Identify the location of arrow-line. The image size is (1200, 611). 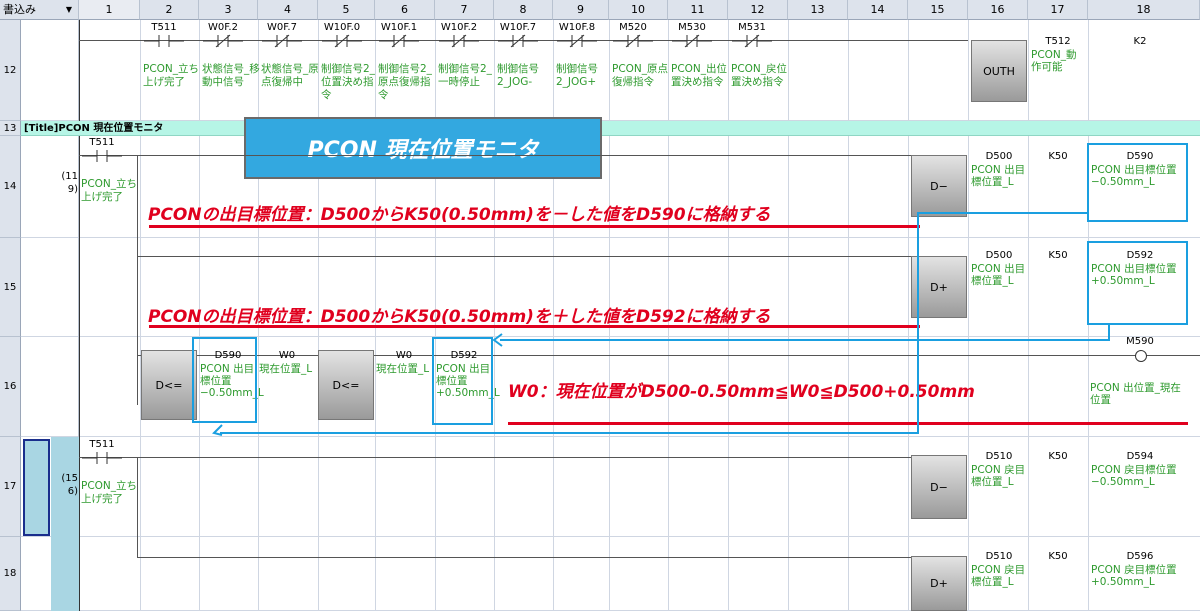
(1003, 213).